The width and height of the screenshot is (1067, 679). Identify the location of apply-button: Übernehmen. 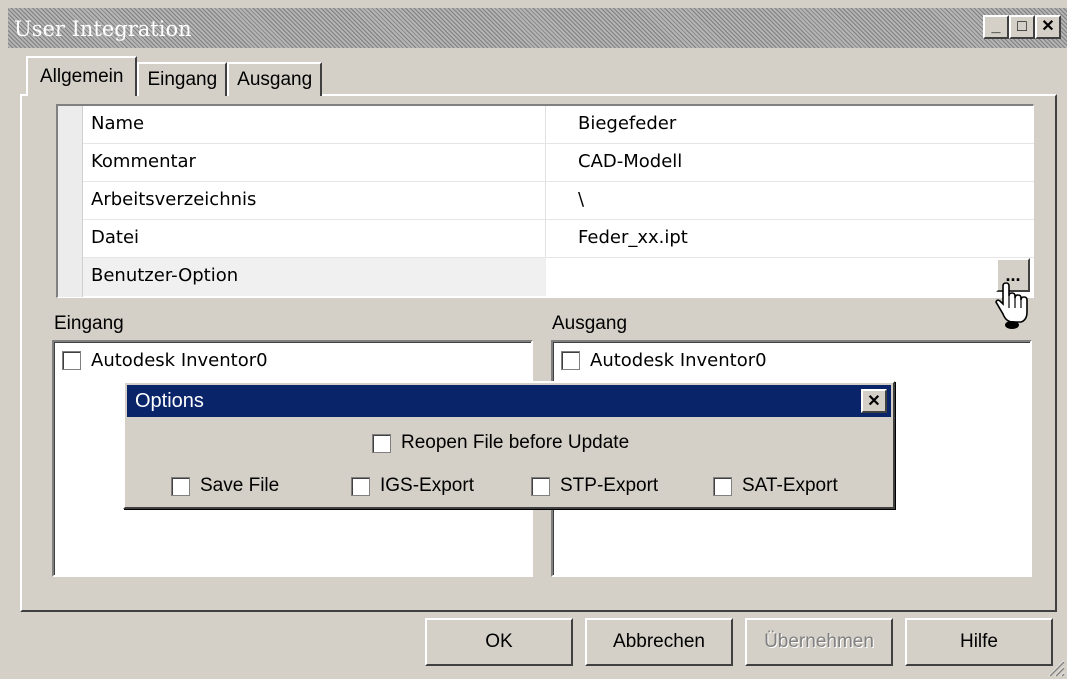
(819, 642).